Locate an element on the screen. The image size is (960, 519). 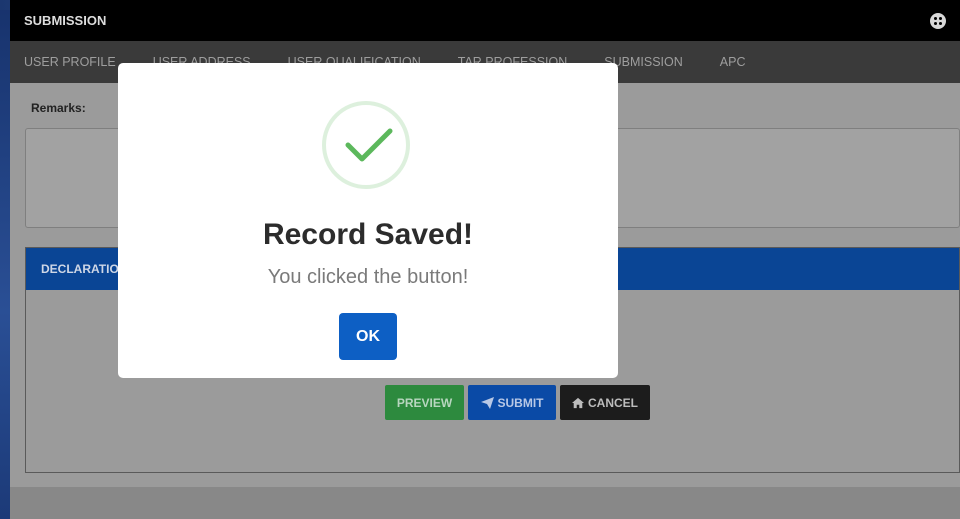
checkmark-icon is located at coordinates (369, 145).